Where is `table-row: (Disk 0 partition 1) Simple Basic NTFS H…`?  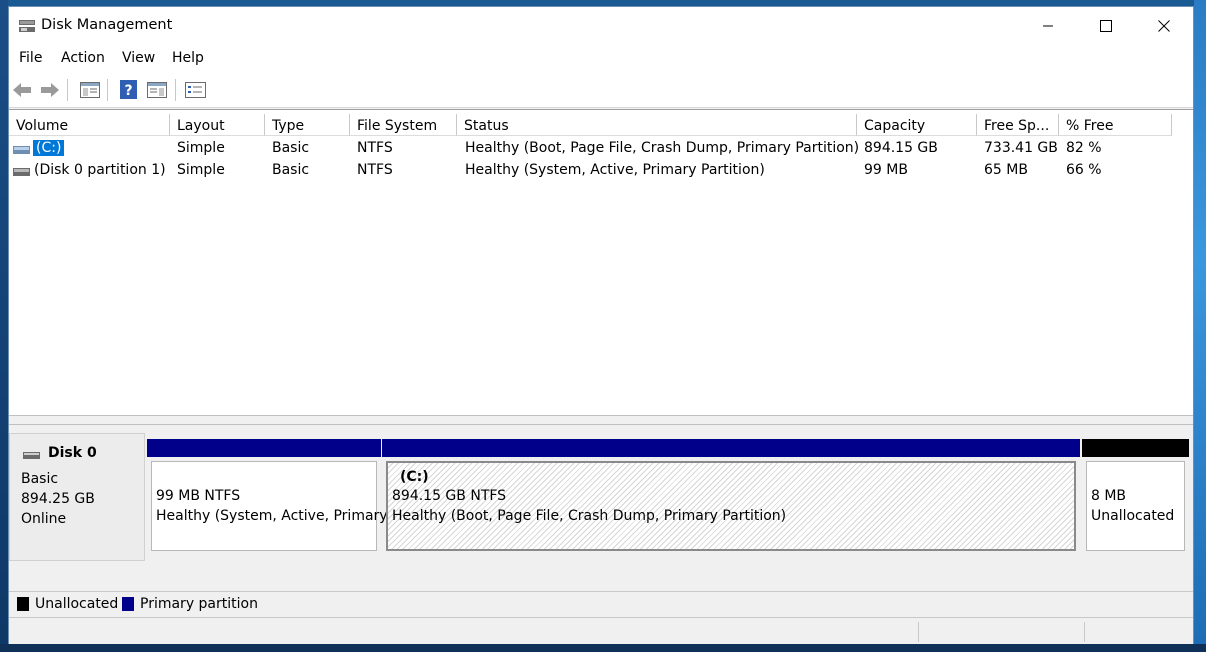
table-row: (Disk 0 partition 1) Simple Basic NTFS H… is located at coordinates (601, 170).